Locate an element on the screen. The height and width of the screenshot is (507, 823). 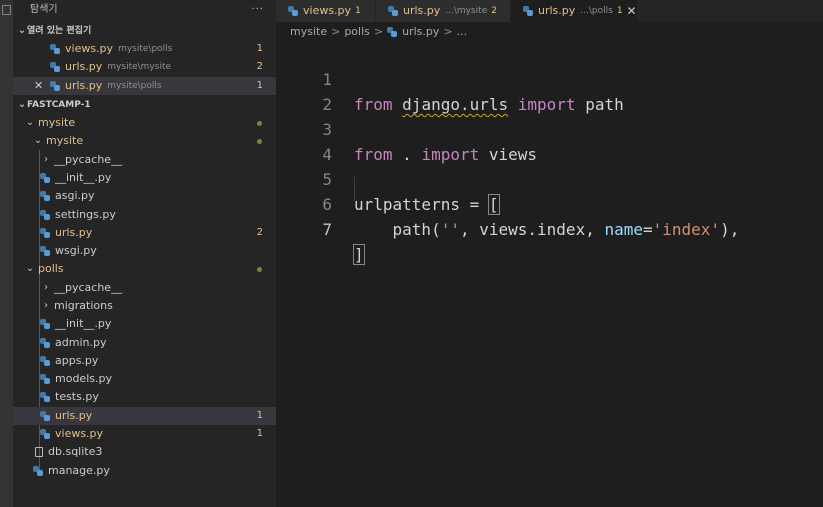
file-item: apps.py is located at coordinates (144, 361).